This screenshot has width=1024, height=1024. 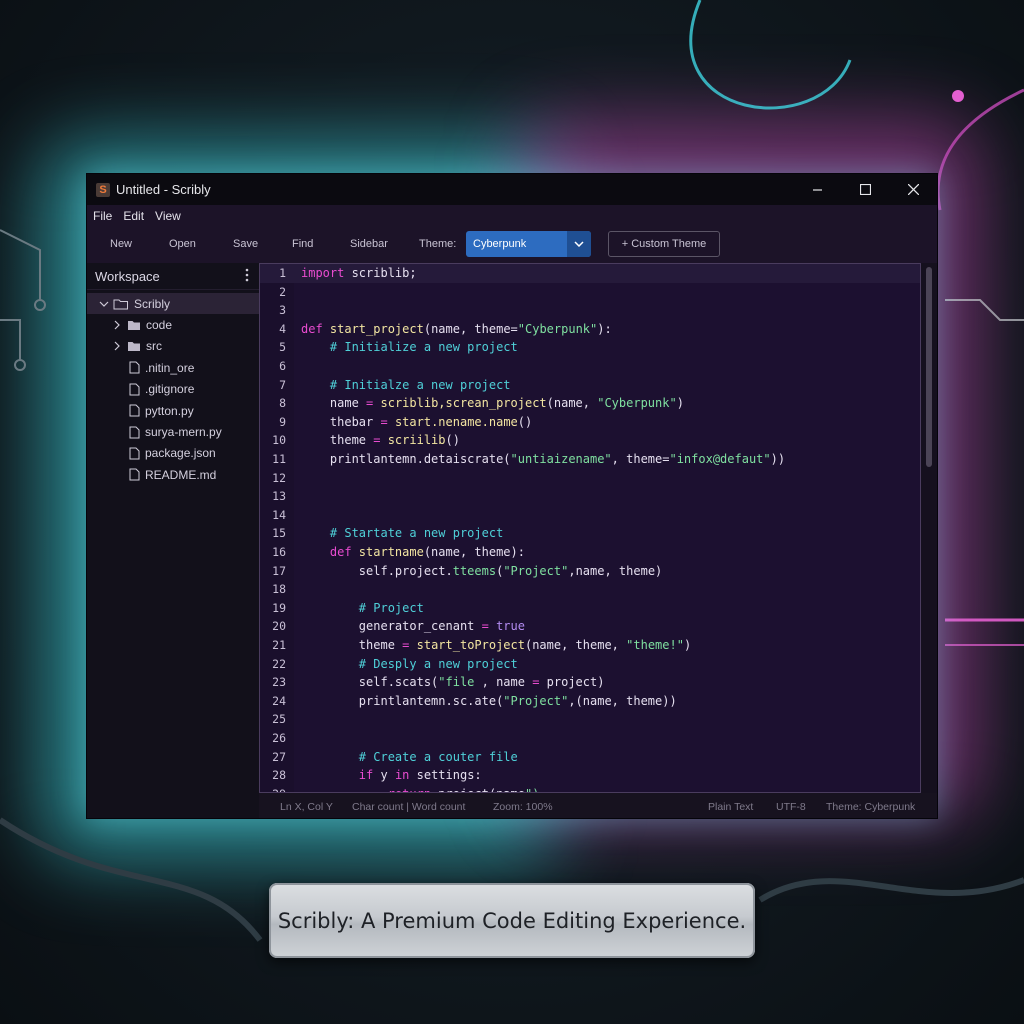 I want to click on more-options-icon, so click(x=247, y=275).